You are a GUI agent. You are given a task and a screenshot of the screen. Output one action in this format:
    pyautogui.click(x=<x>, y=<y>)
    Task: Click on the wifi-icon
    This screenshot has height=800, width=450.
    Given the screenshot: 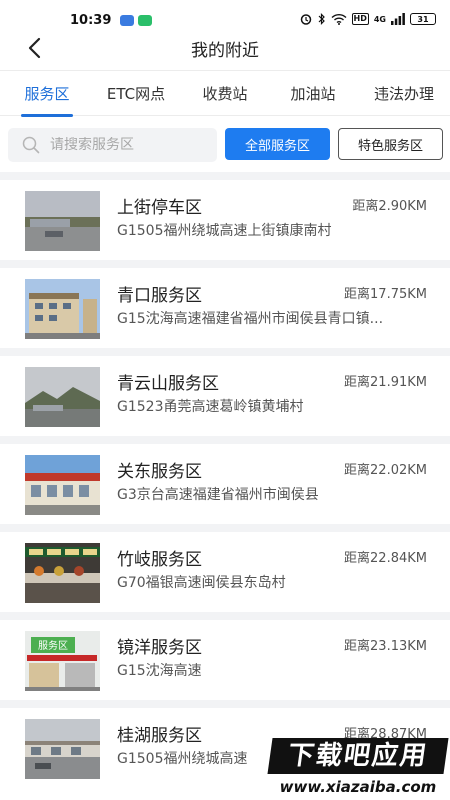 What is the action you would take?
    pyautogui.click(x=339, y=19)
    